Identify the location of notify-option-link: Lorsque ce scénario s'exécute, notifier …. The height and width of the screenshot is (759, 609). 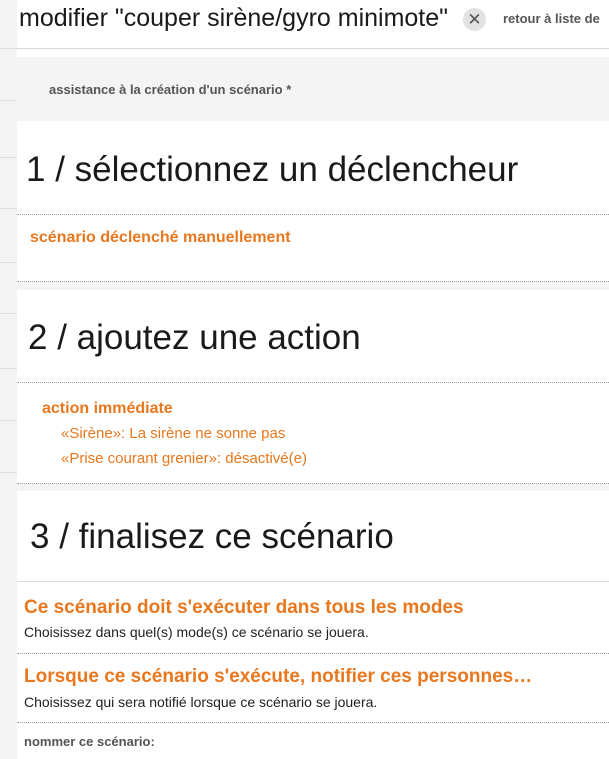
(278, 677).